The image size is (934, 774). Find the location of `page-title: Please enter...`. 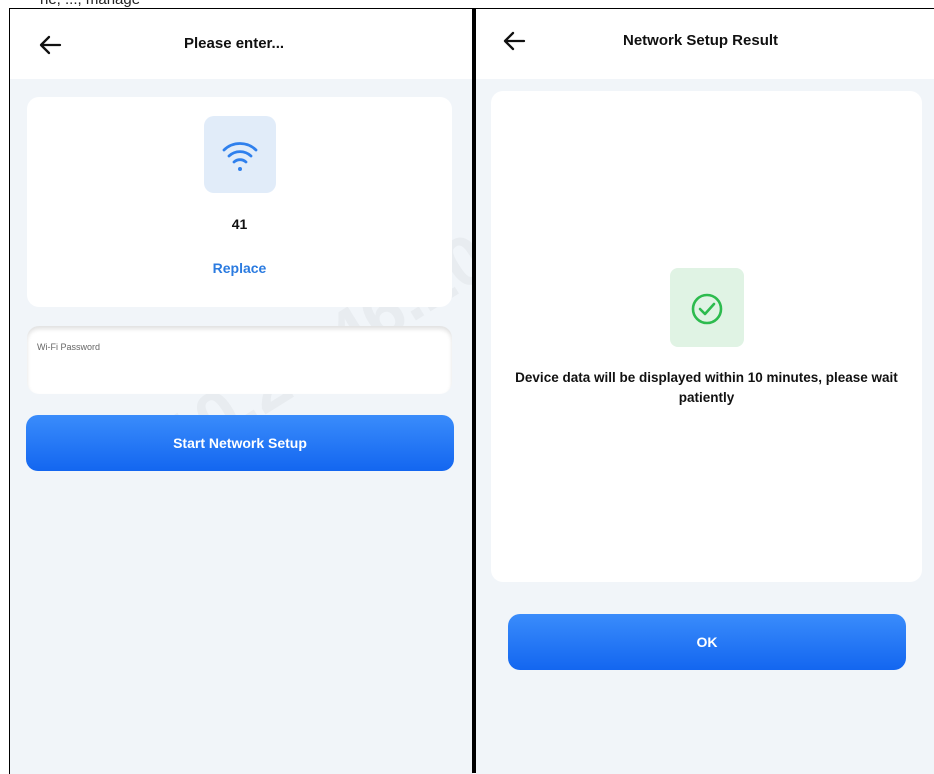

page-title: Please enter... is located at coordinates (234, 43).